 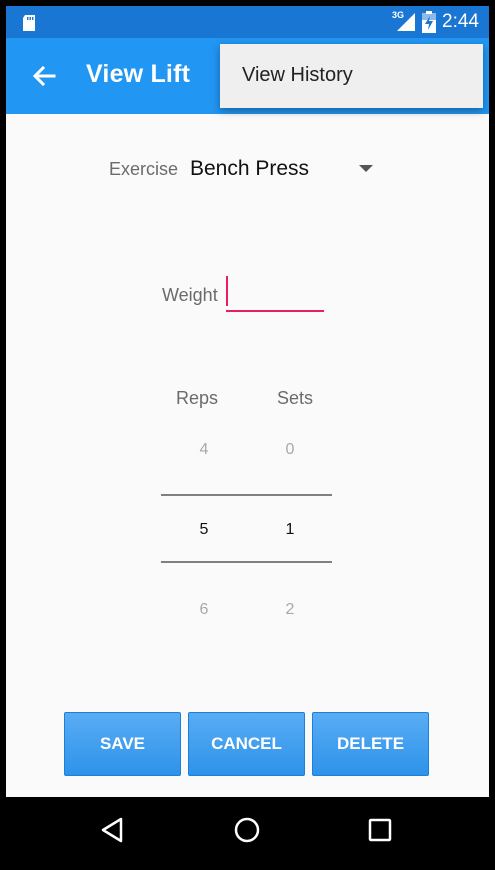 I want to click on picker-divider-top, so click(x=246, y=495).